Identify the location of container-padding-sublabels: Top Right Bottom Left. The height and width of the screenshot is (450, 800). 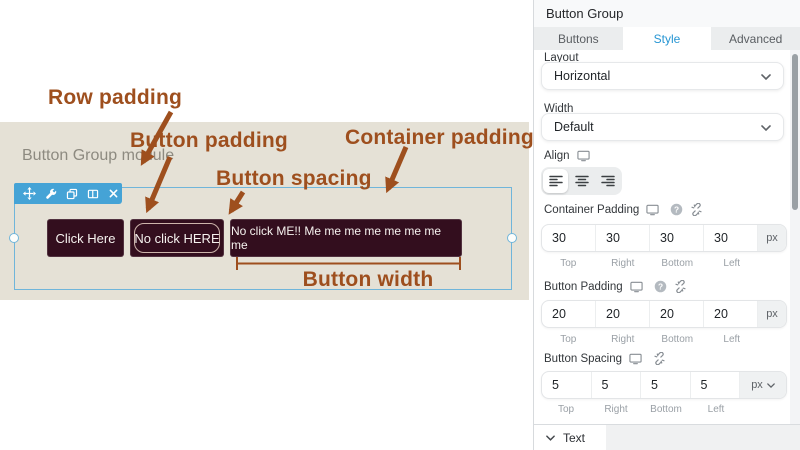
(664, 263).